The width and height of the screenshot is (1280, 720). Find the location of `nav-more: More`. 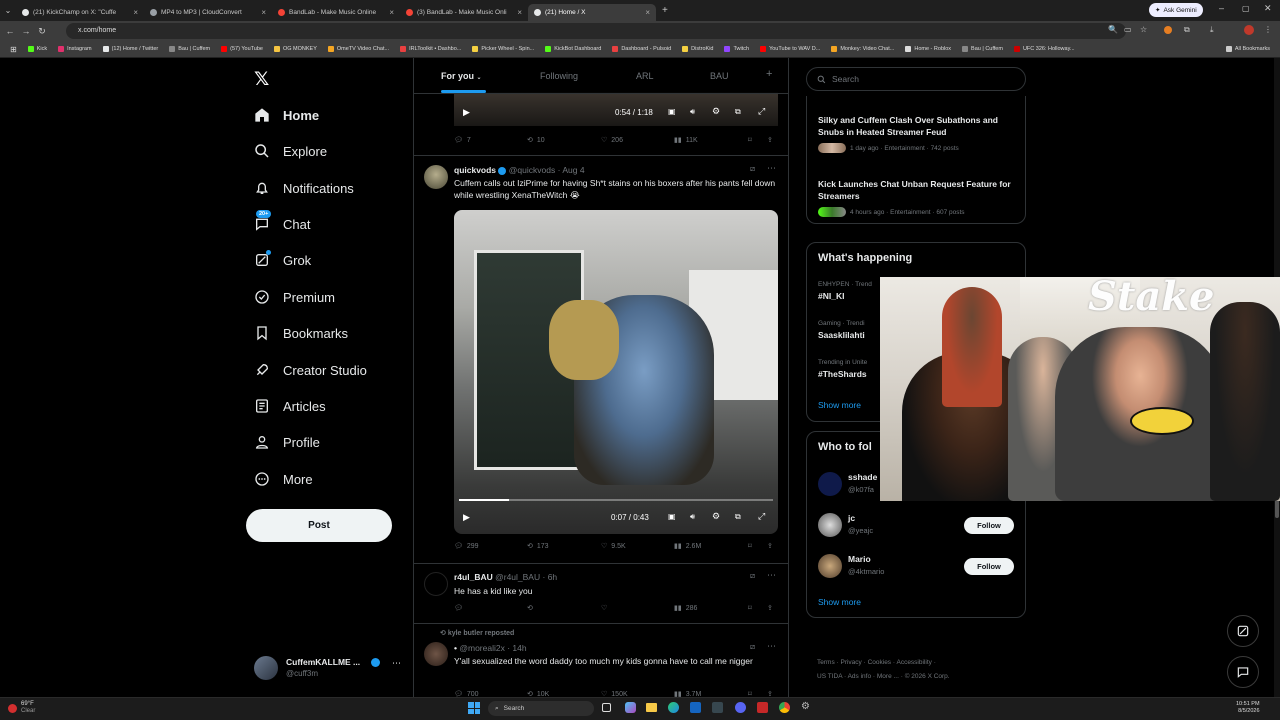

nav-more: More is located at coordinates (283, 479).